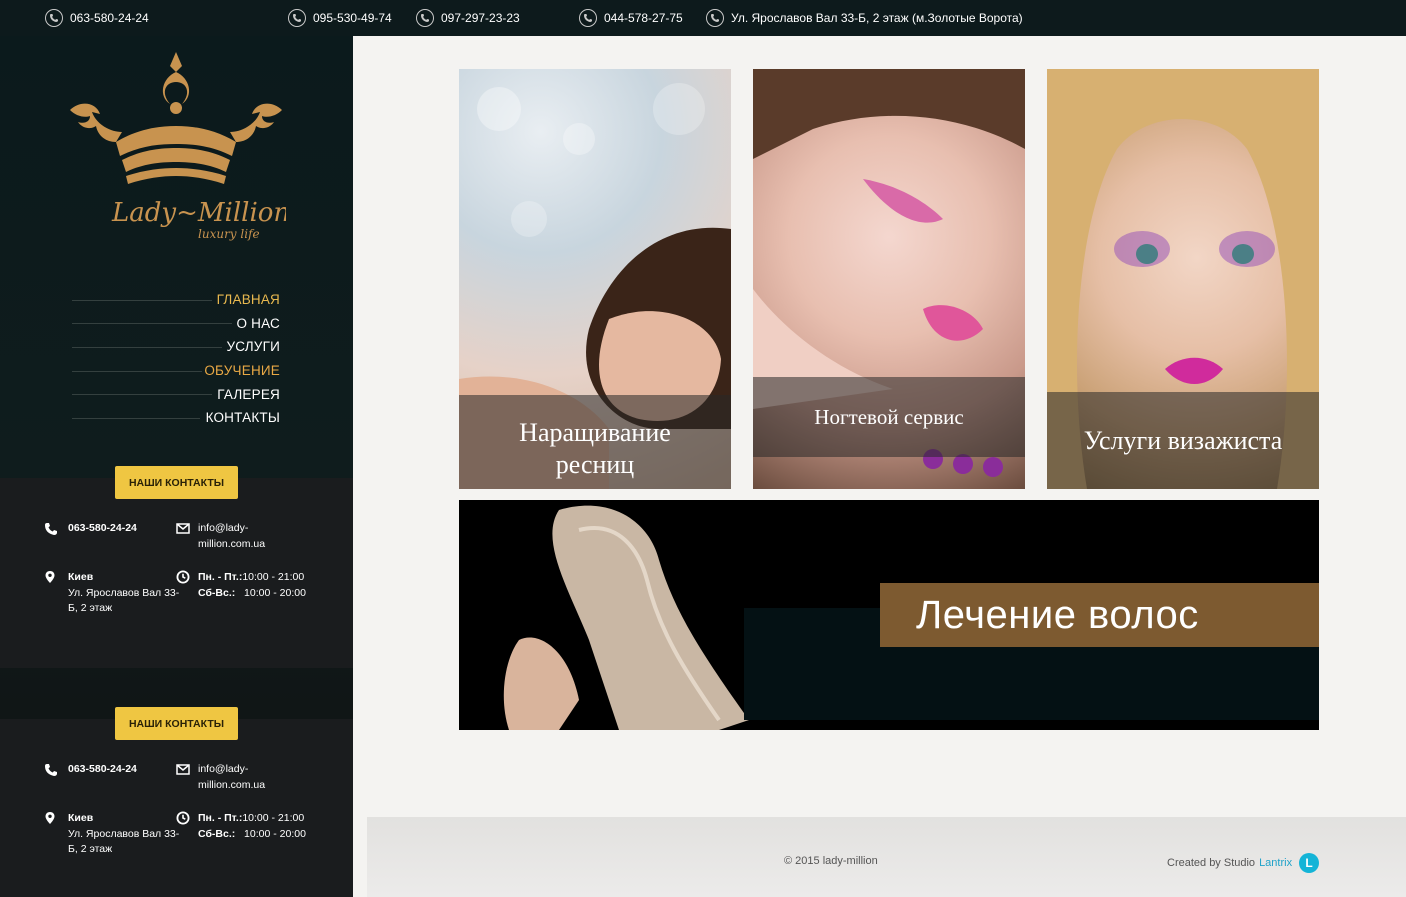  I want to click on topbar-phone-1: 063-580-24-24, so click(97, 18).